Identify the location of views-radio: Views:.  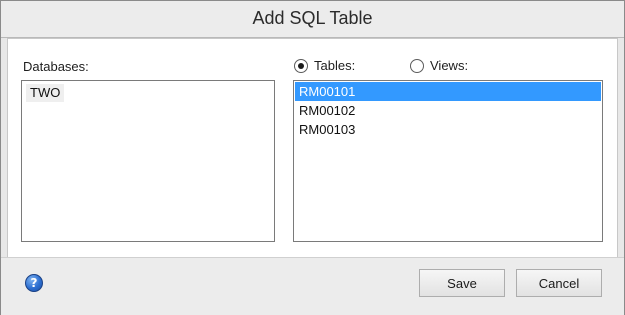
(455, 67).